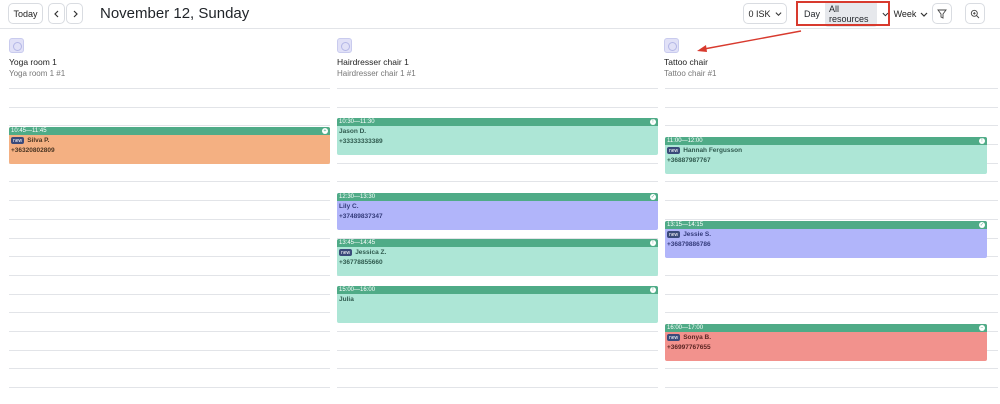  Describe the element at coordinates (497, 243) in the screenshot. I see `event-time-bar: 13:45—14:45!` at that location.